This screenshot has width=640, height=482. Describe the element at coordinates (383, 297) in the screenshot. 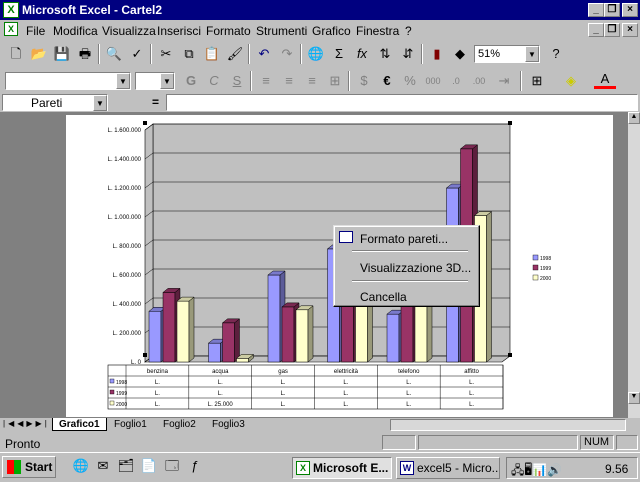

I see `menu-item-cancella: Cancella` at that location.